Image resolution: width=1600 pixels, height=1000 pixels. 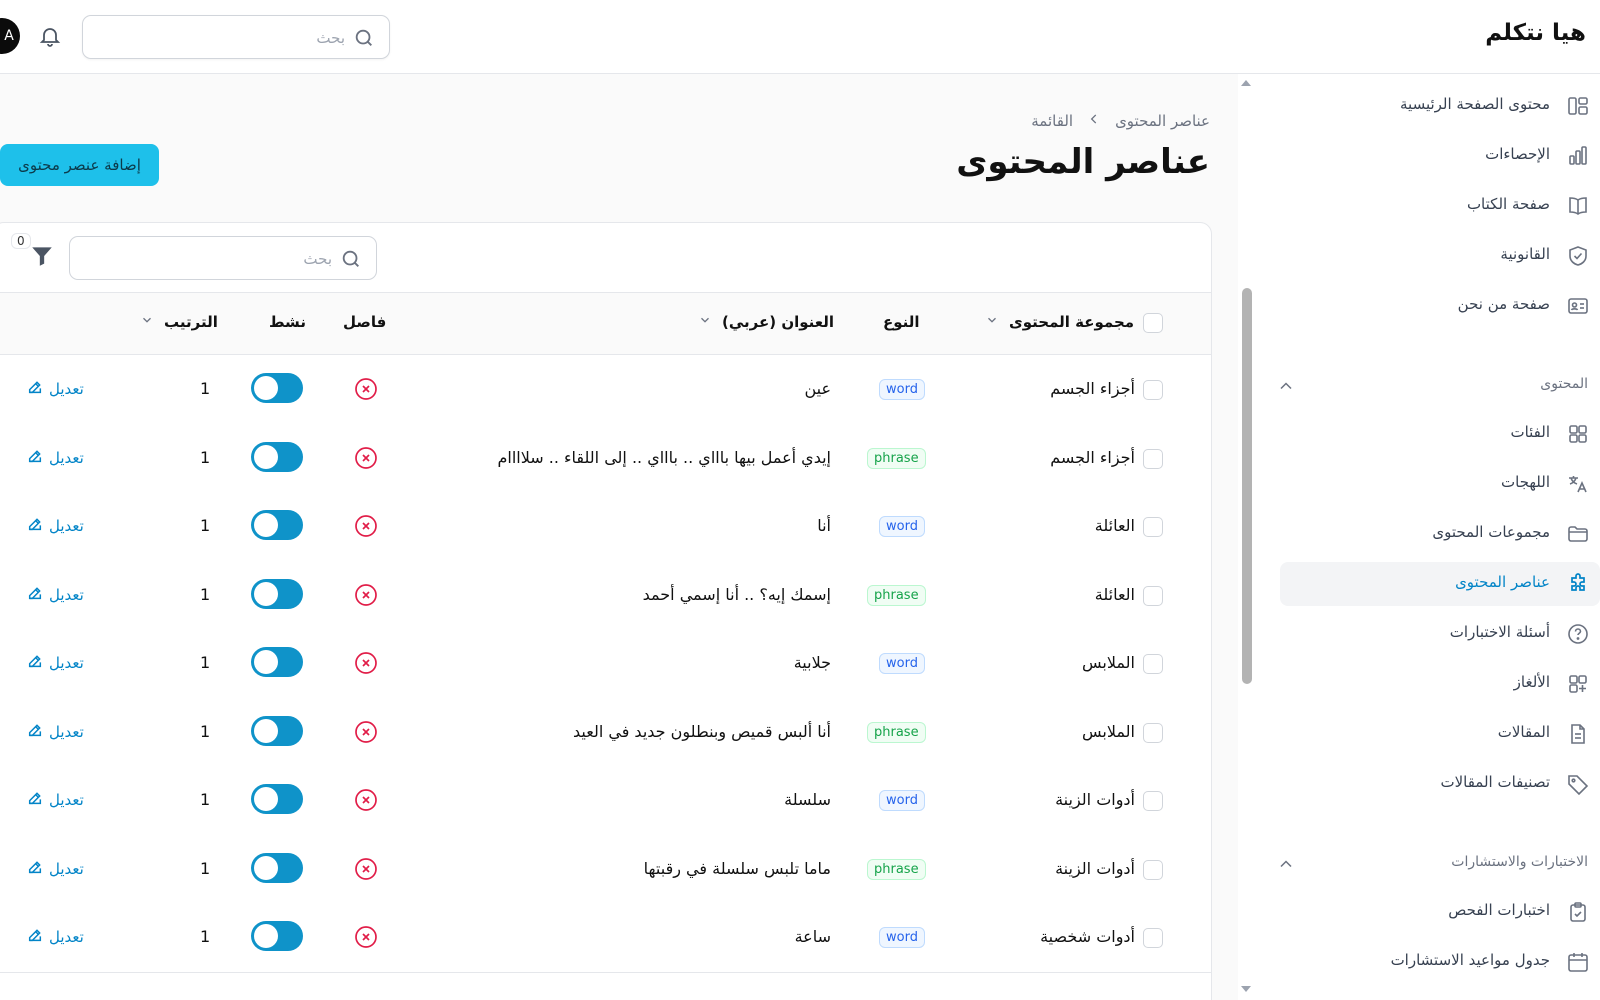 I want to click on scroll-up-arrow, so click(x=1246, y=83).